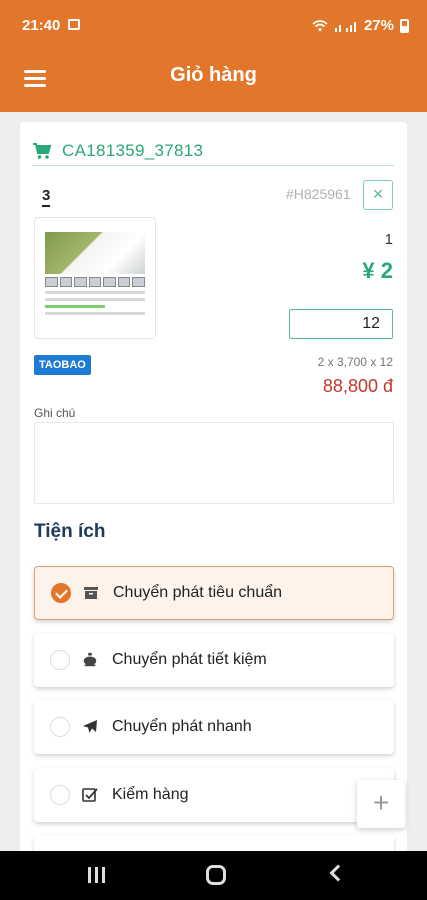 The height and width of the screenshot is (900, 427). Describe the element at coordinates (90, 795) in the screenshot. I see `check-square-icon` at that location.